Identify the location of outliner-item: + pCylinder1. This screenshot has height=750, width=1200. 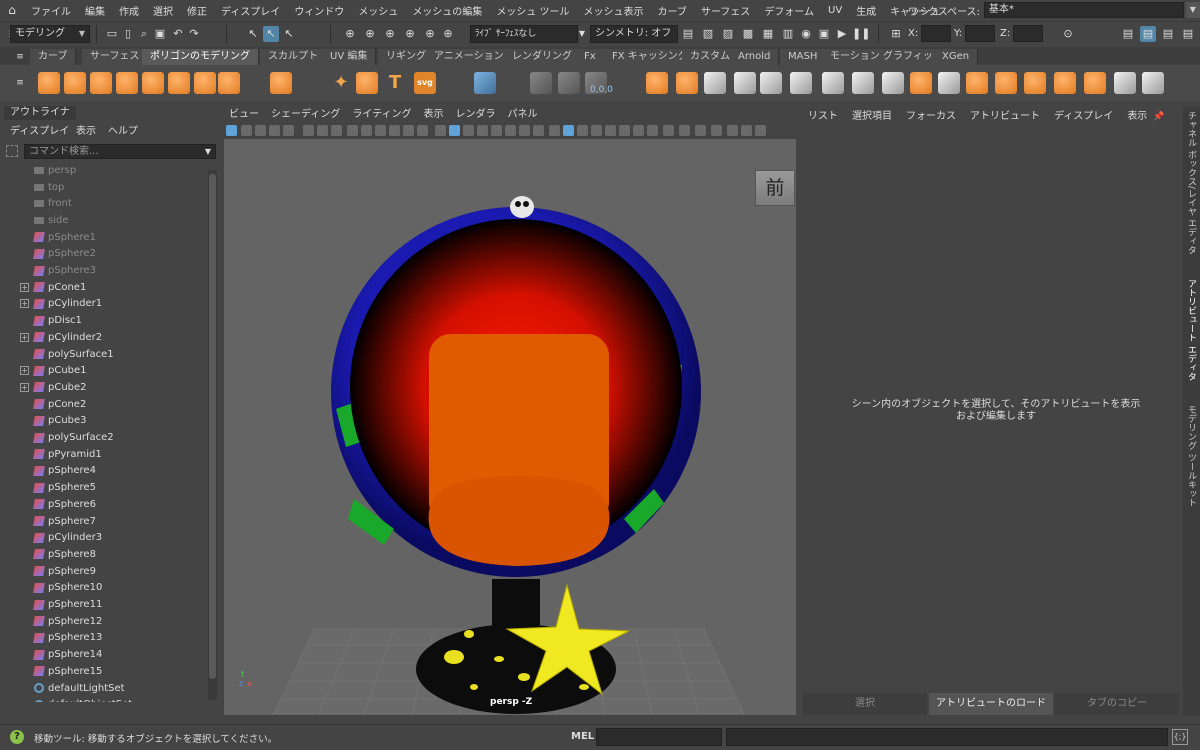
(104, 304).